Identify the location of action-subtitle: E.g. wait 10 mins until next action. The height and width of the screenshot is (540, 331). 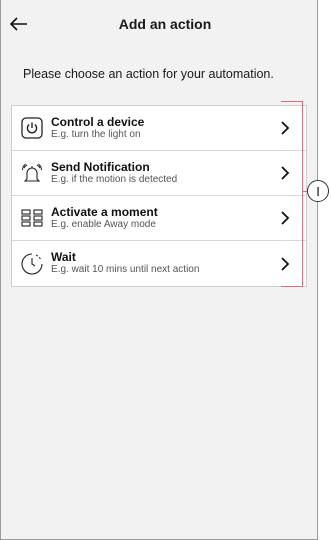
(125, 269).